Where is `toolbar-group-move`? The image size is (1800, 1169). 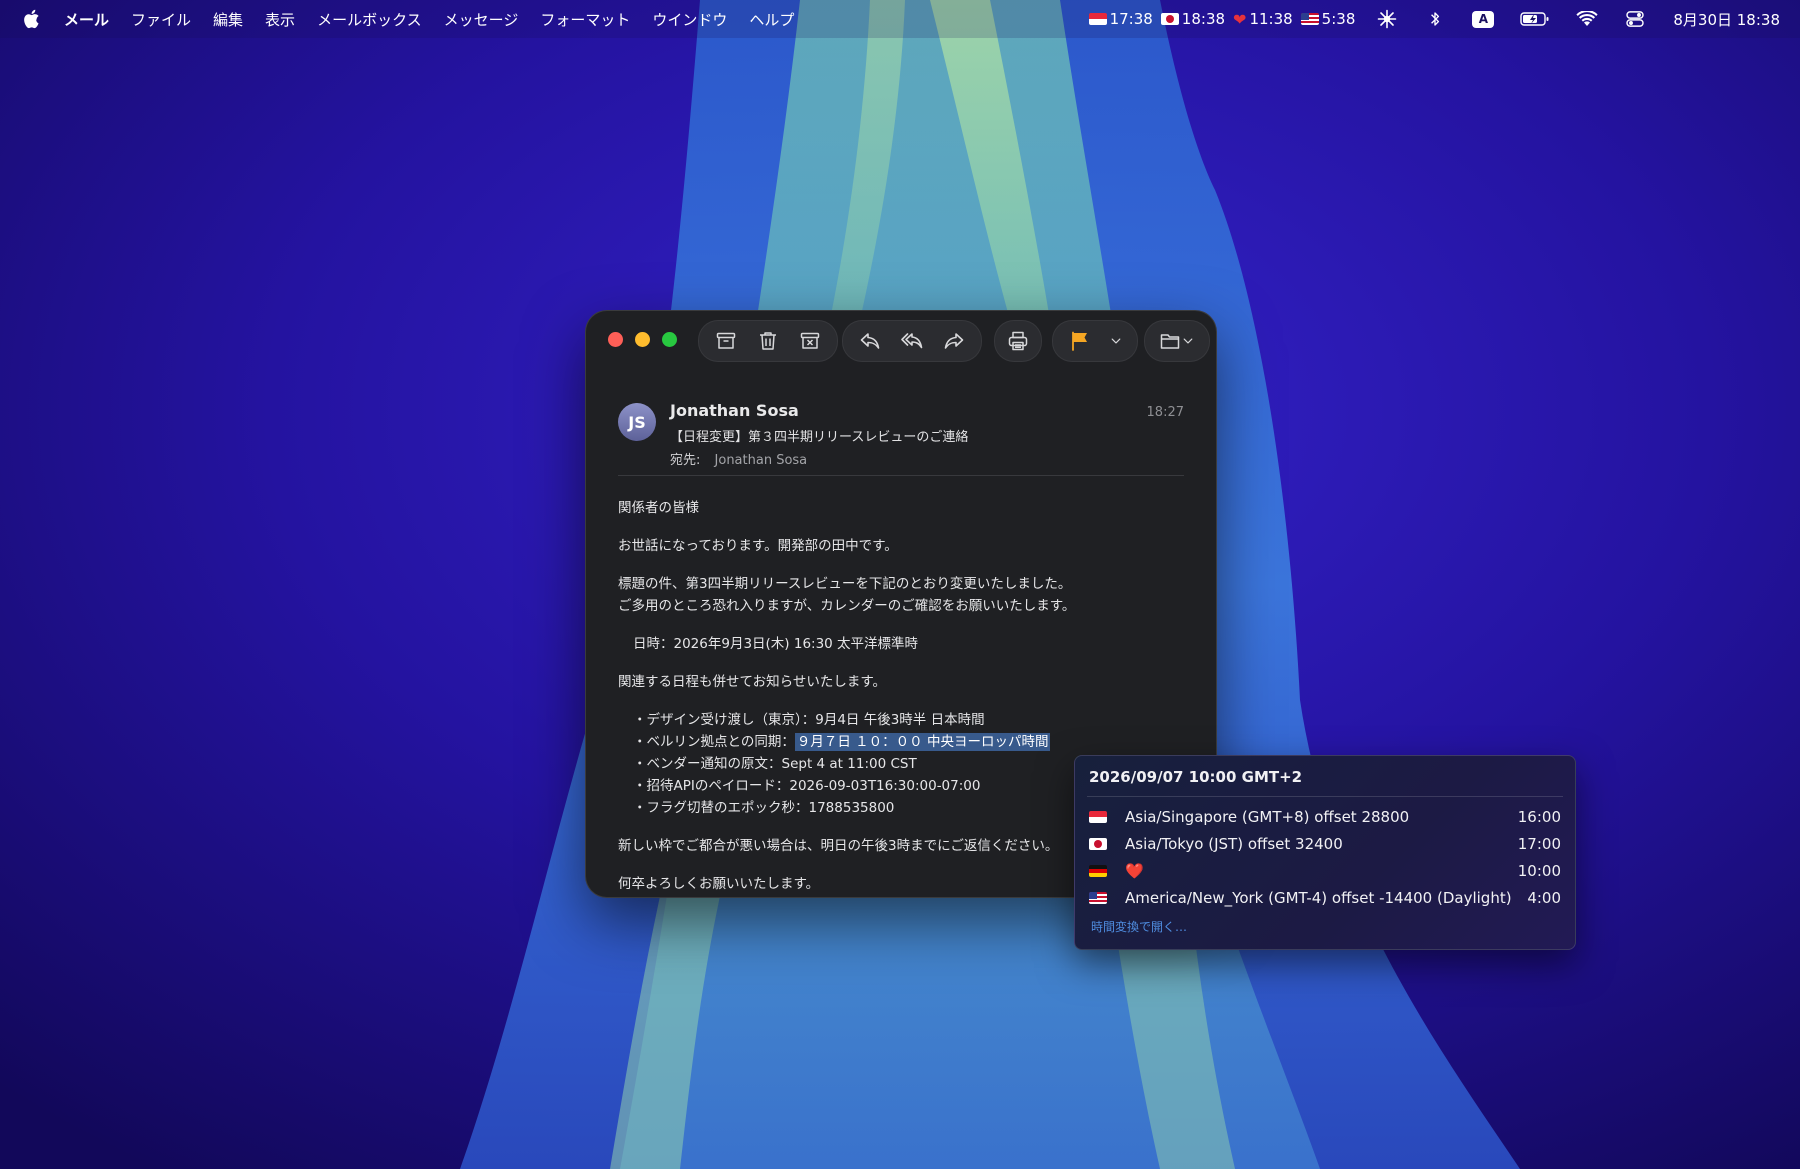 toolbar-group-move is located at coordinates (1177, 341).